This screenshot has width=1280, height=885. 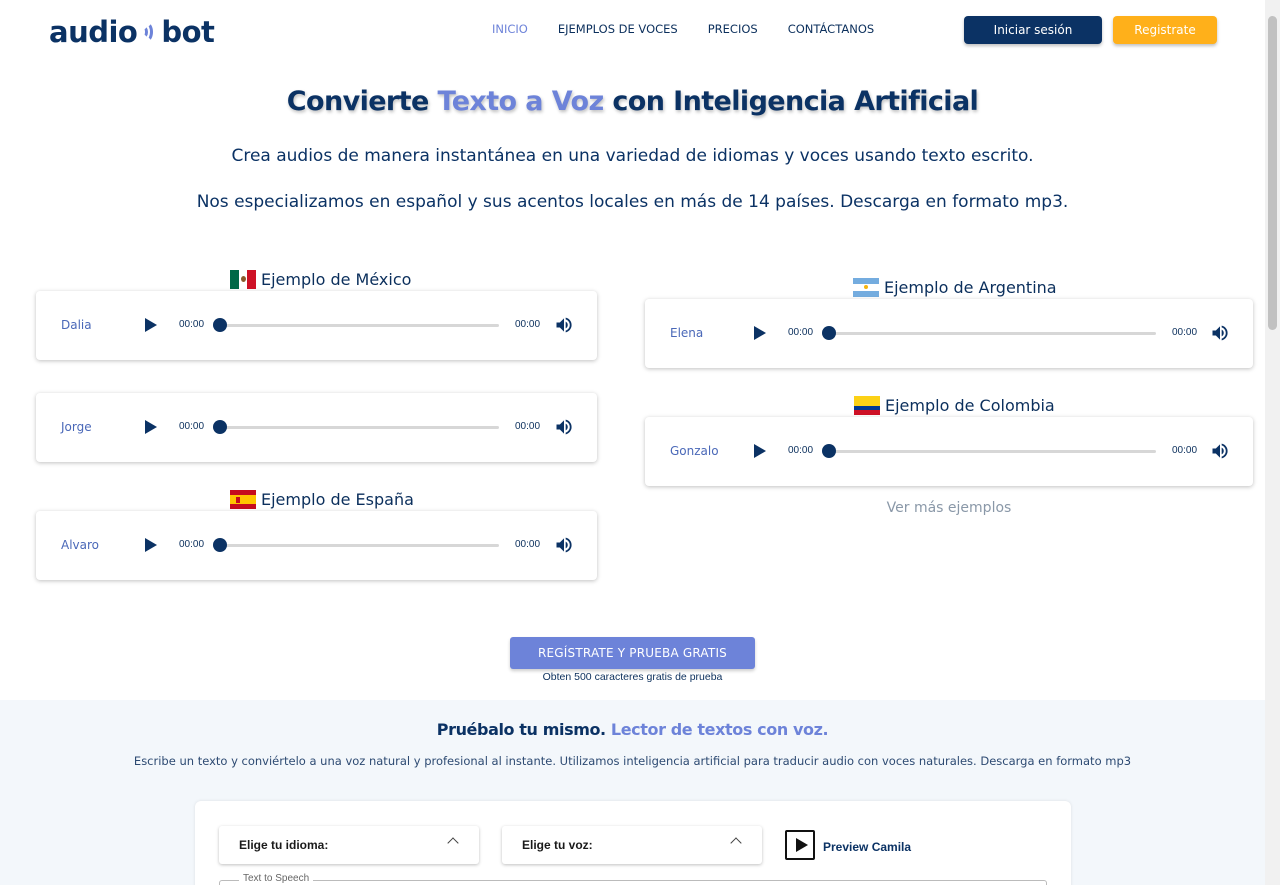 I want to click on spain-flag-icon, so click(x=243, y=499).